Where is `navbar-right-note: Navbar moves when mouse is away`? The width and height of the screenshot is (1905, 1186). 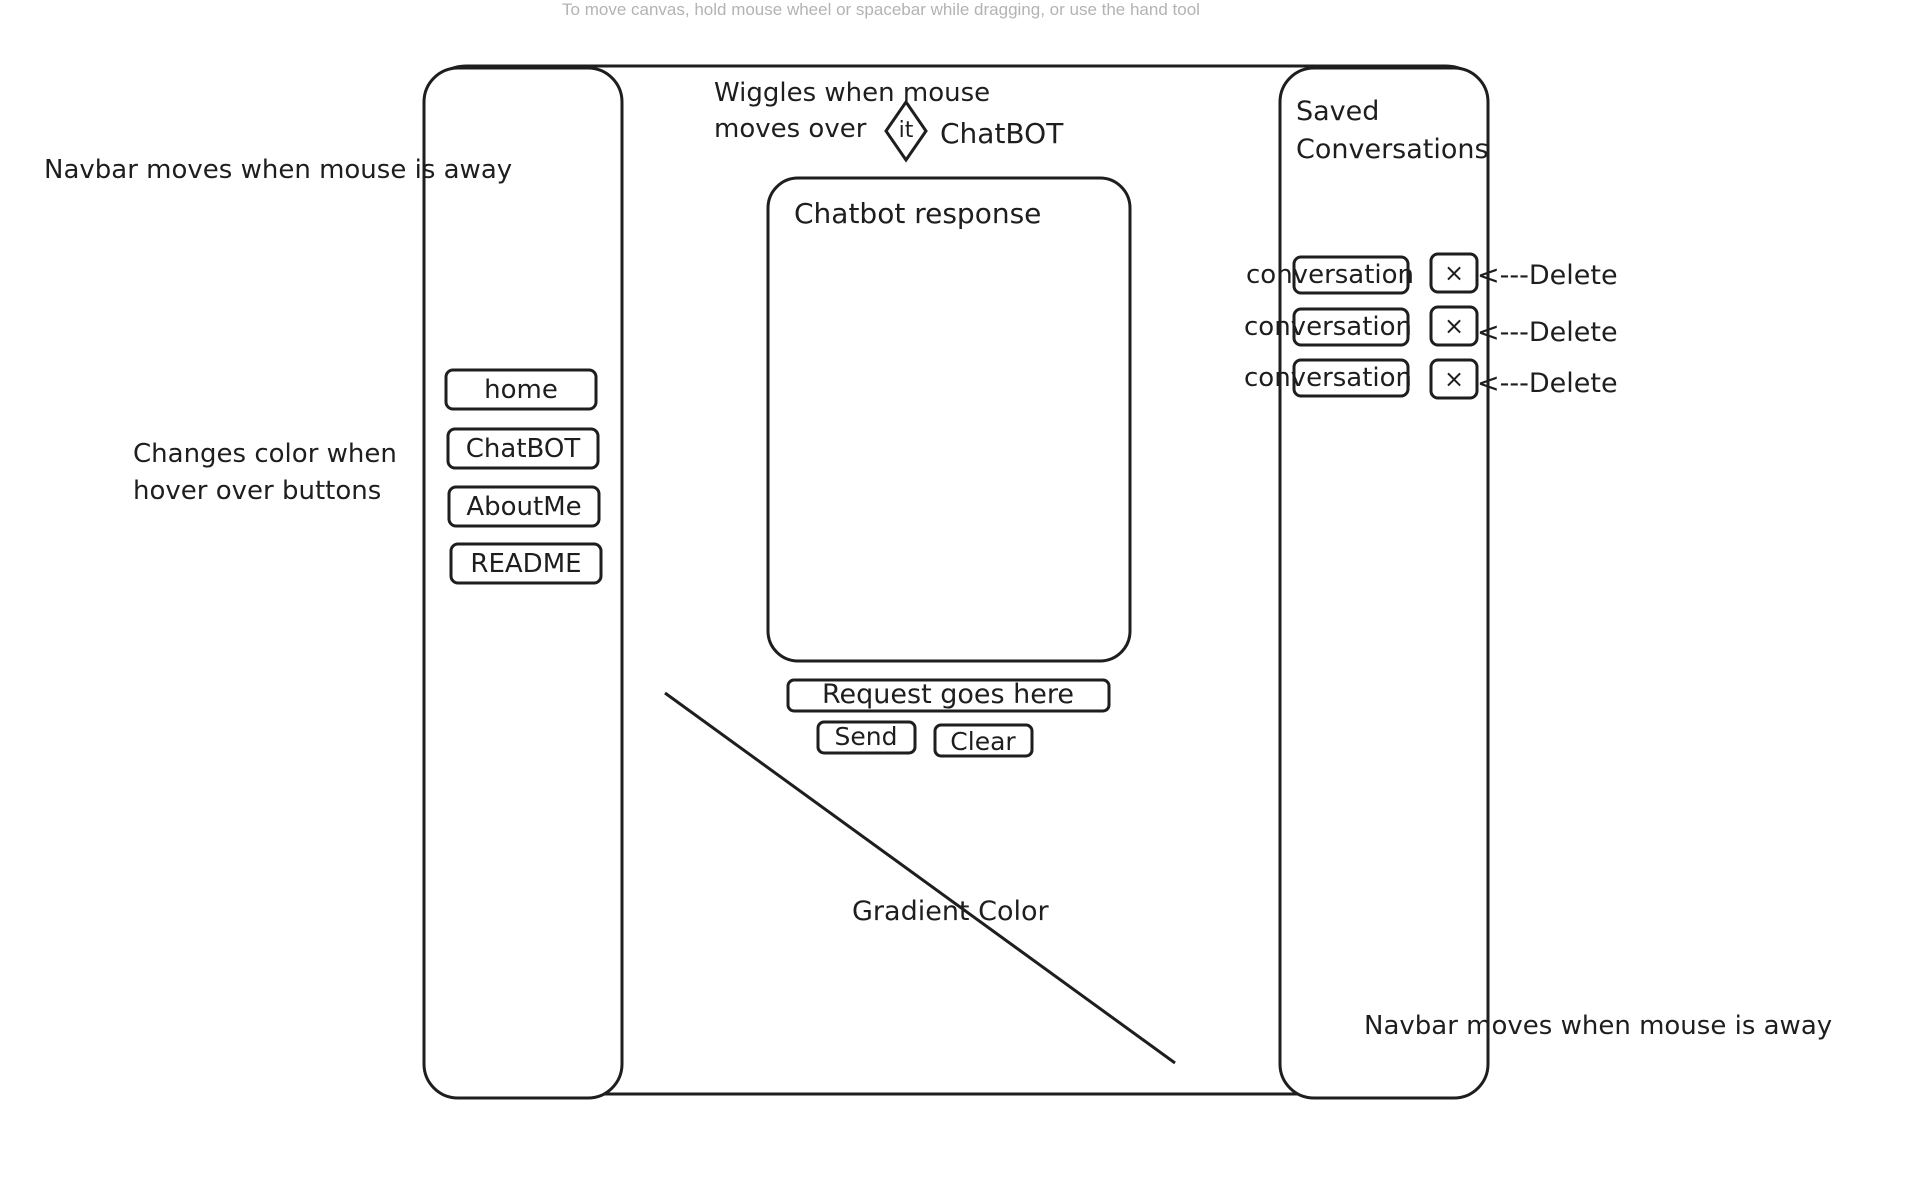 navbar-right-note: Navbar moves when mouse is away is located at coordinates (1598, 1026).